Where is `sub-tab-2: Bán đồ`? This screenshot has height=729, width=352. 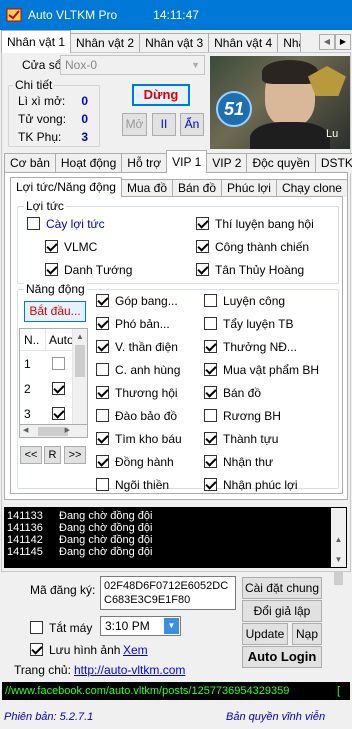
sub-tab-2: Bán đồ is located at coordinates (197, 188).